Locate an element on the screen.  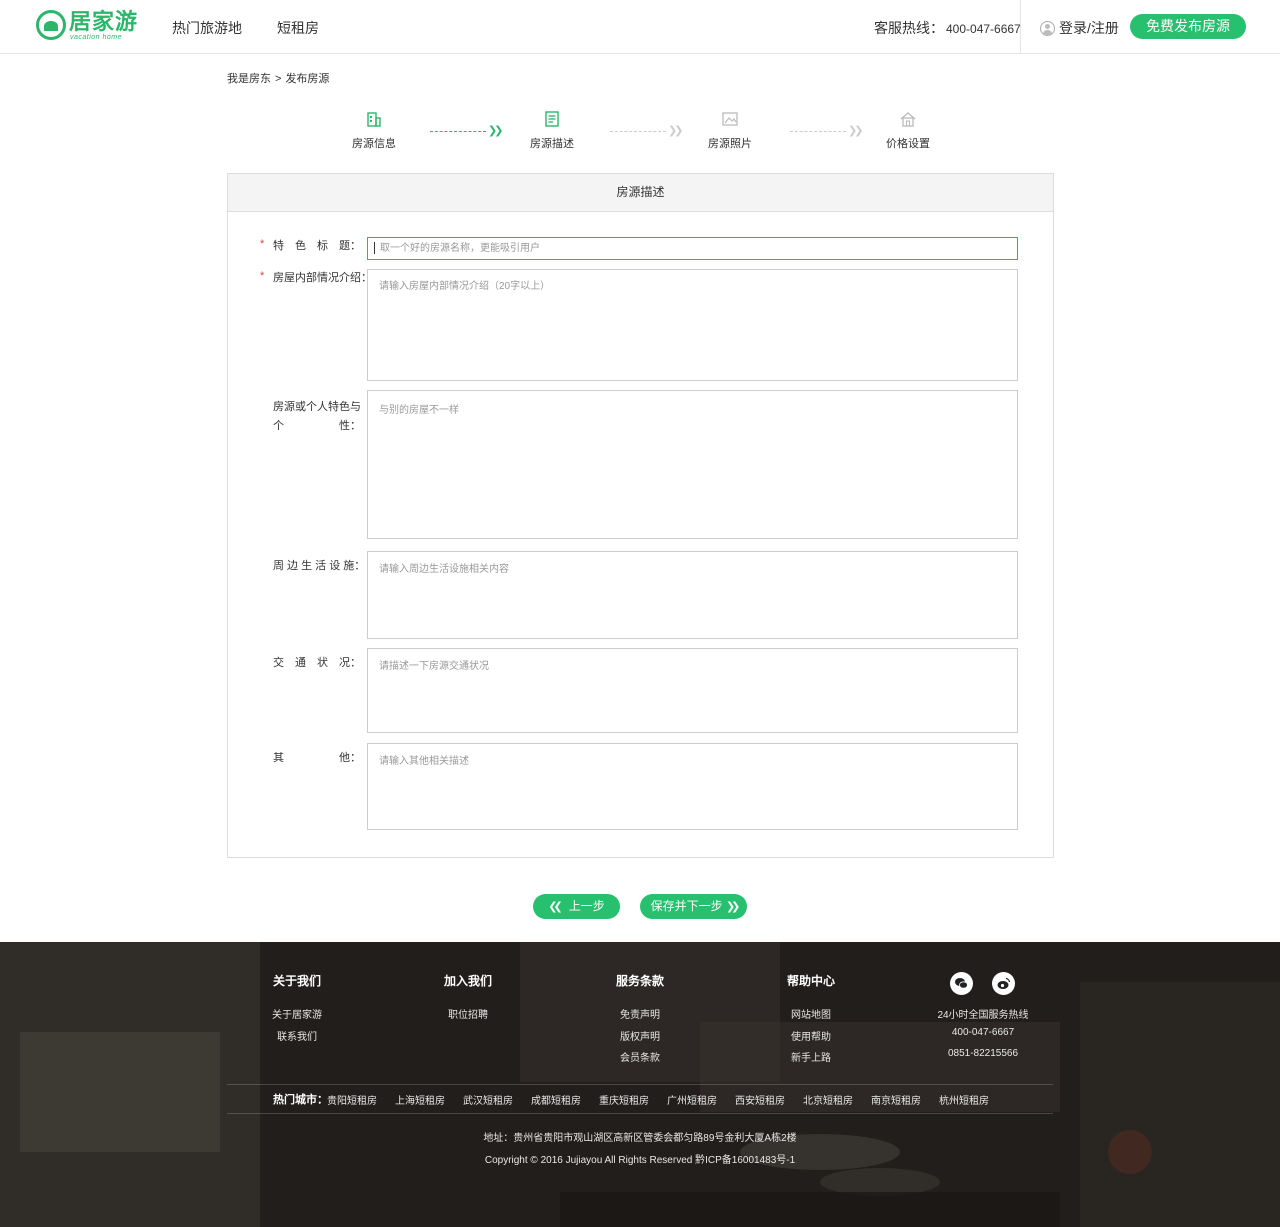
other-textarea is located at coordinates (692, 786).